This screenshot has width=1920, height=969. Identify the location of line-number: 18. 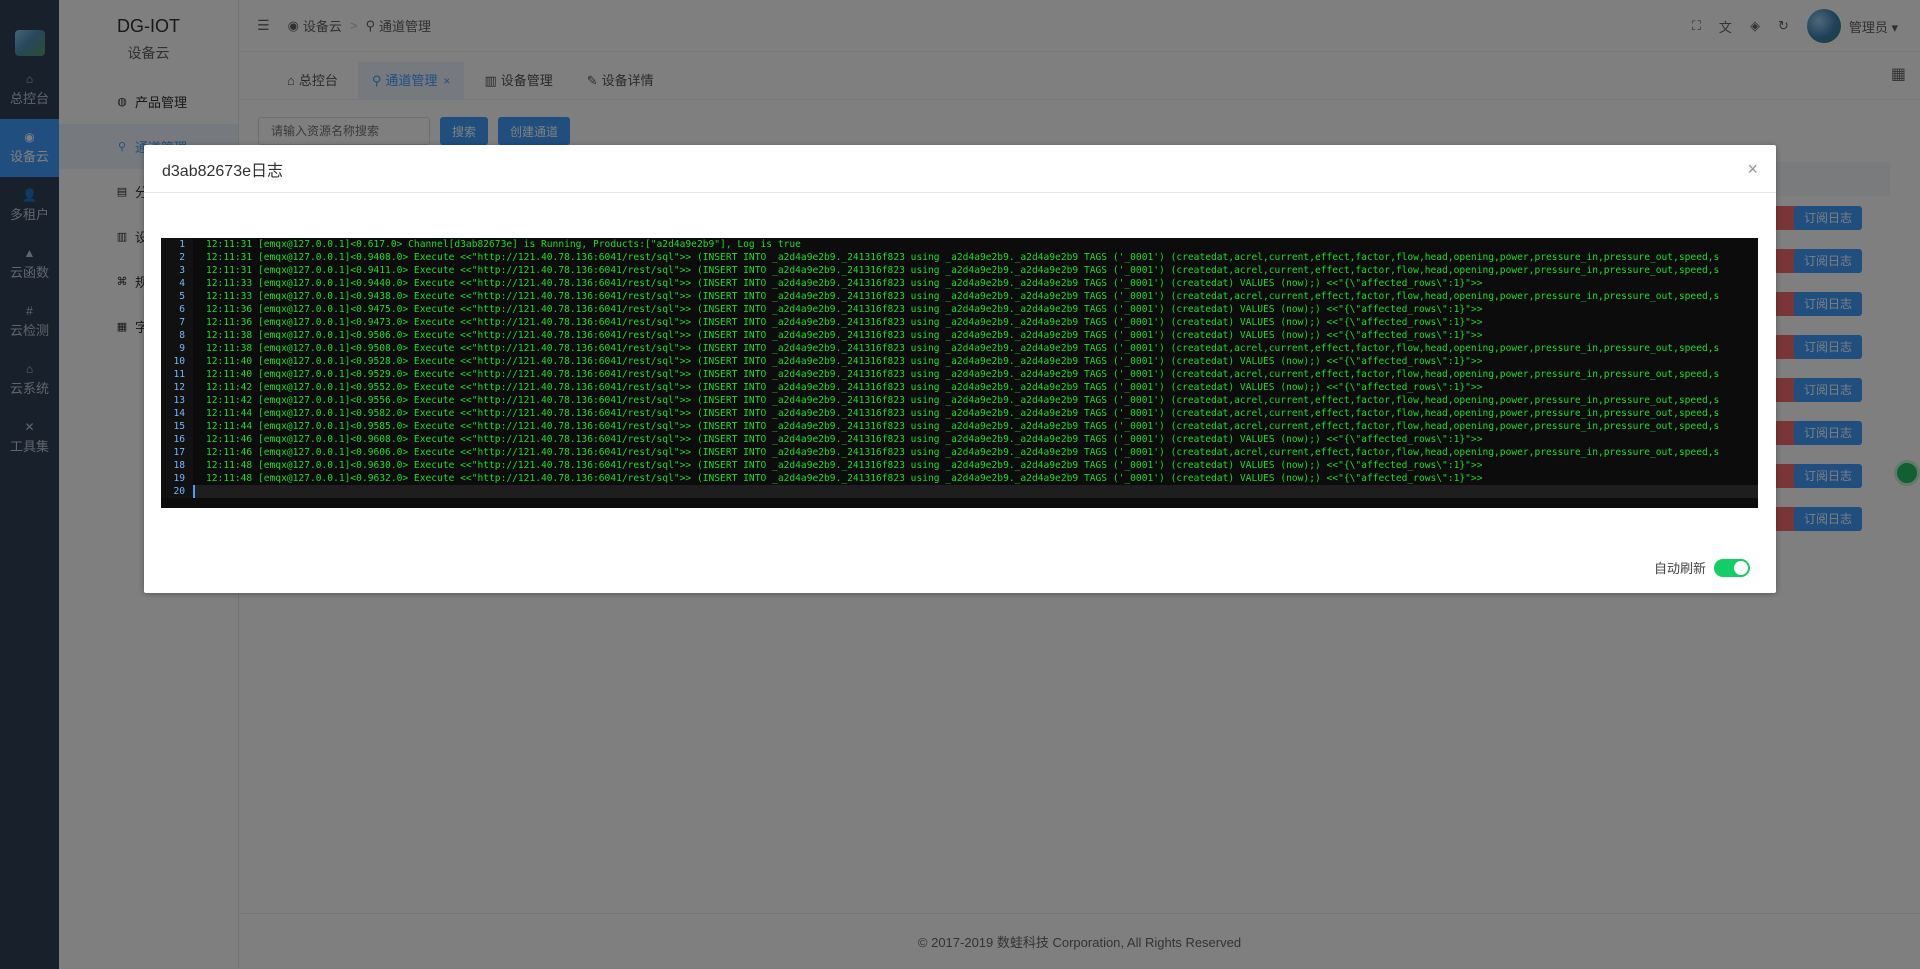
(177, 465).